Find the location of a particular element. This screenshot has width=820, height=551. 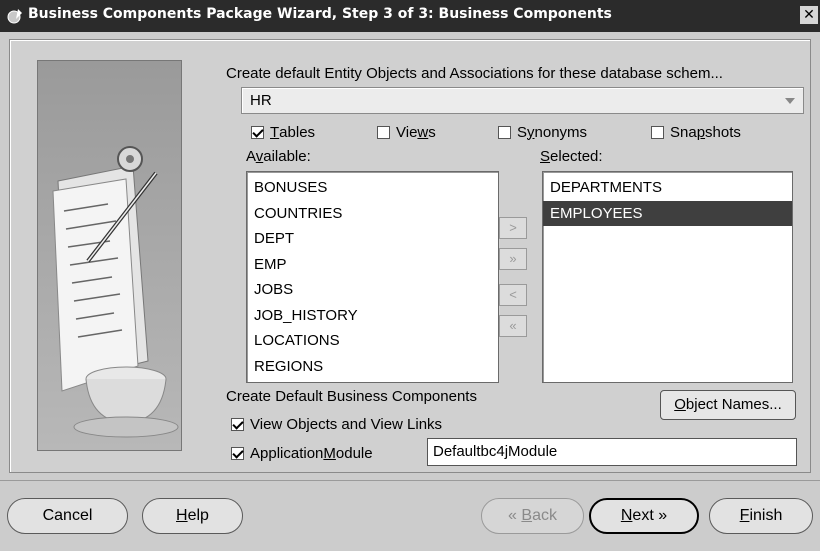

views-label-prefix: Vie is located at coordinates (407, 132).